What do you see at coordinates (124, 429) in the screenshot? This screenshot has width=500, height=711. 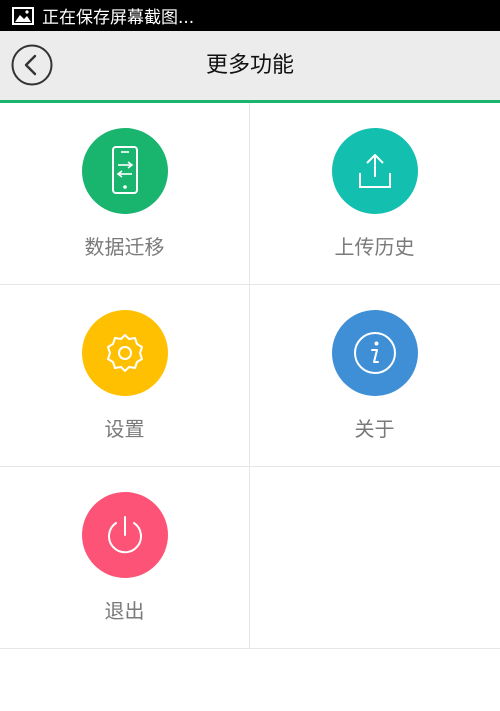 I see `settings-label: 设置` at bounding box center [124, 429].